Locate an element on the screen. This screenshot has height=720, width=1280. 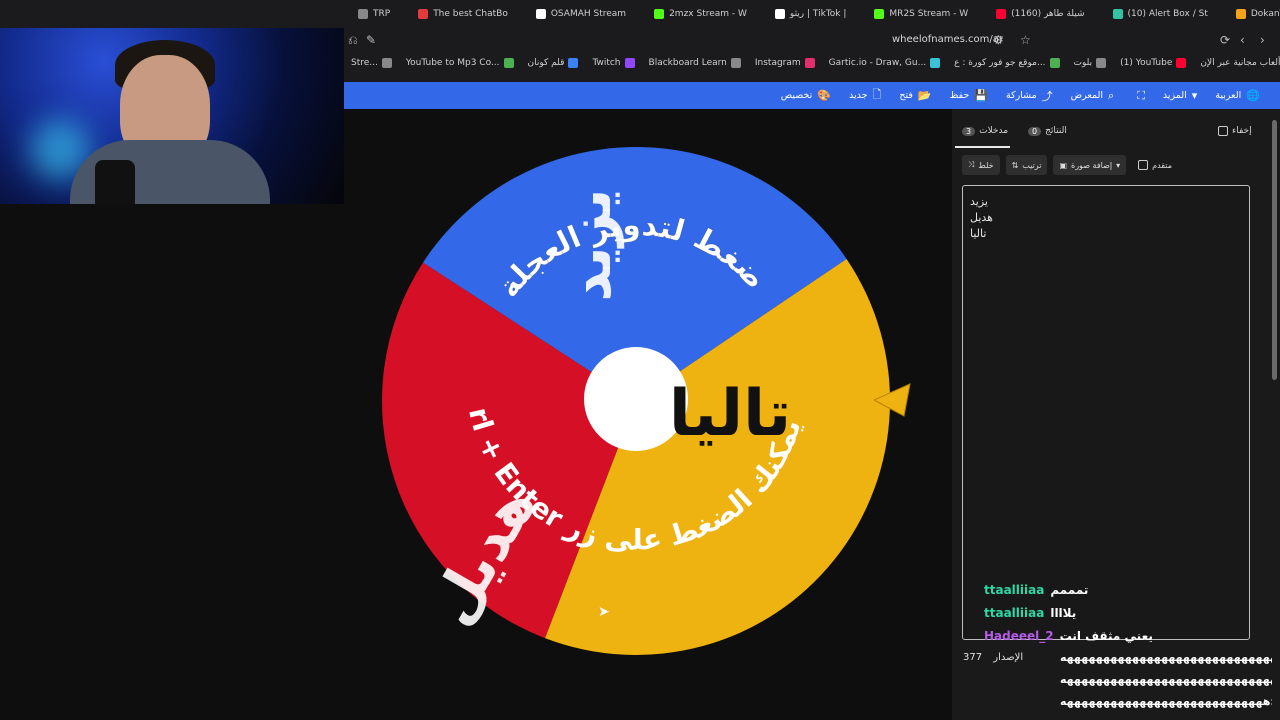
tab-entries: مدخلات 3 is located at coordinates (985, 131).